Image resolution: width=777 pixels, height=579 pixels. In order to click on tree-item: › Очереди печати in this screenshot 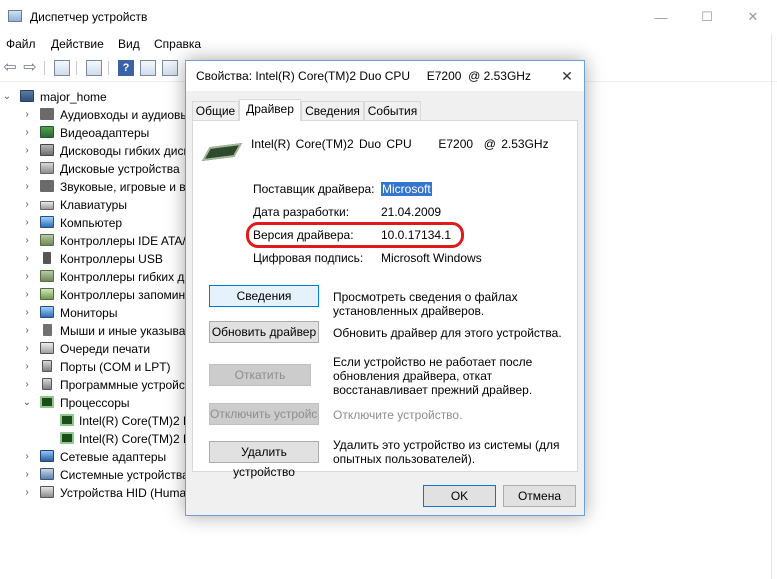, I will do `click(95, 349)`.